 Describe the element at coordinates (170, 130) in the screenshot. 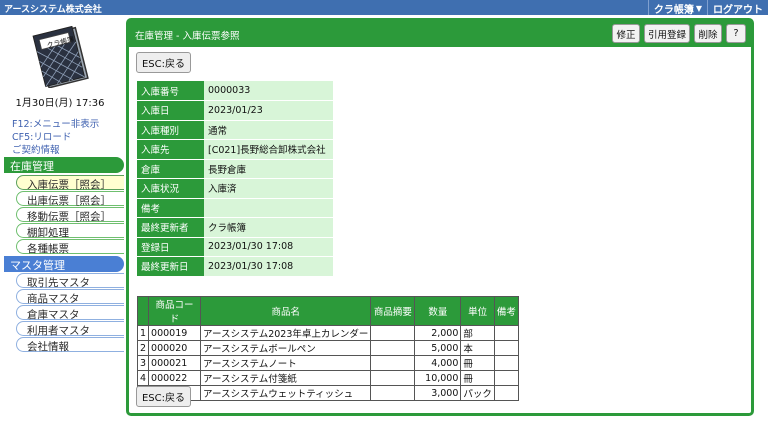

I see `detail-label: 入庫種別` at that location.